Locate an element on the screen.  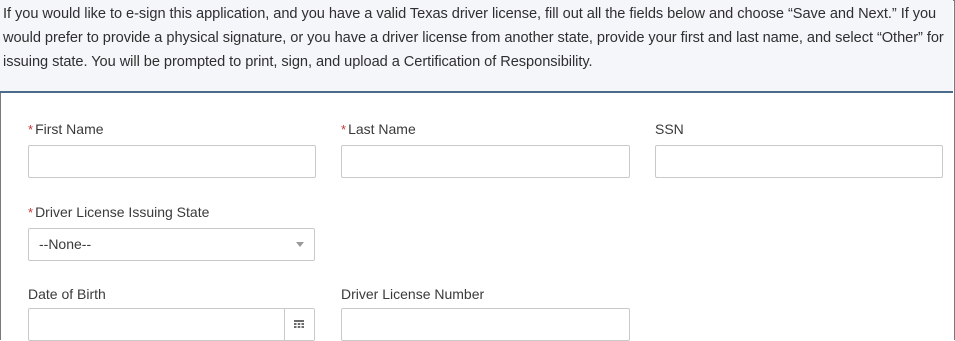
dob-input is located at coordinates (171, 324).